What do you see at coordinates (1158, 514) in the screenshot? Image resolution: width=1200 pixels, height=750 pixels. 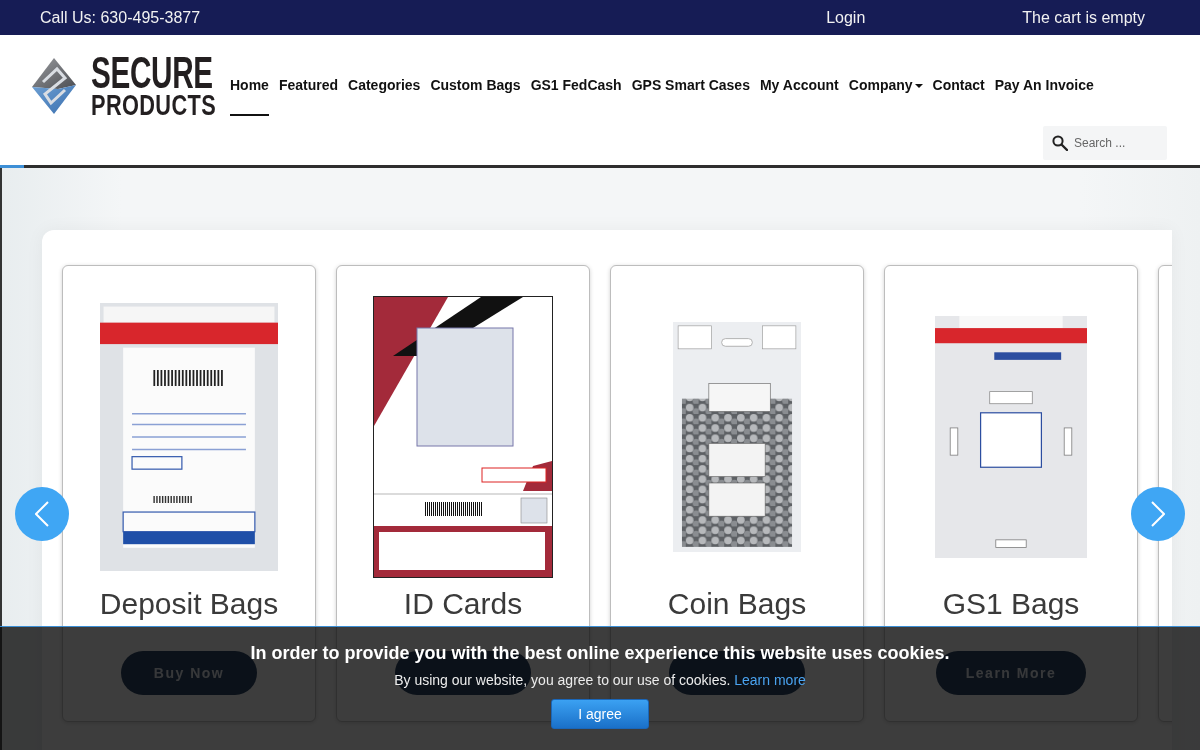 I see `chevron-right-icon` at bounding box center [1158, 514].